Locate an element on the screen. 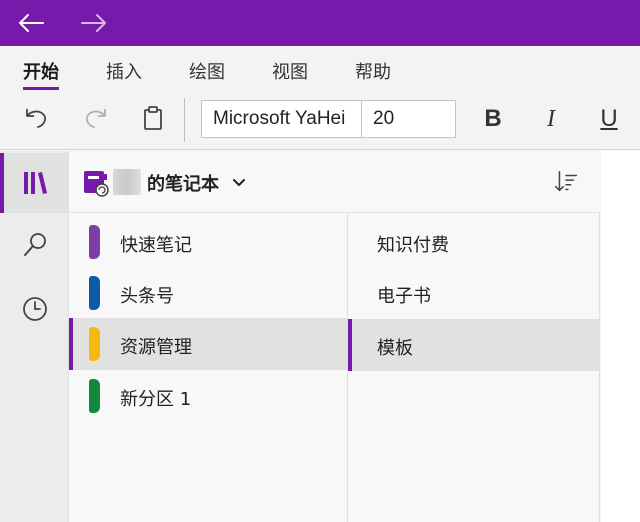 This screenshot has width=640, height=522. paste-button is located at coordinates (153, 118).